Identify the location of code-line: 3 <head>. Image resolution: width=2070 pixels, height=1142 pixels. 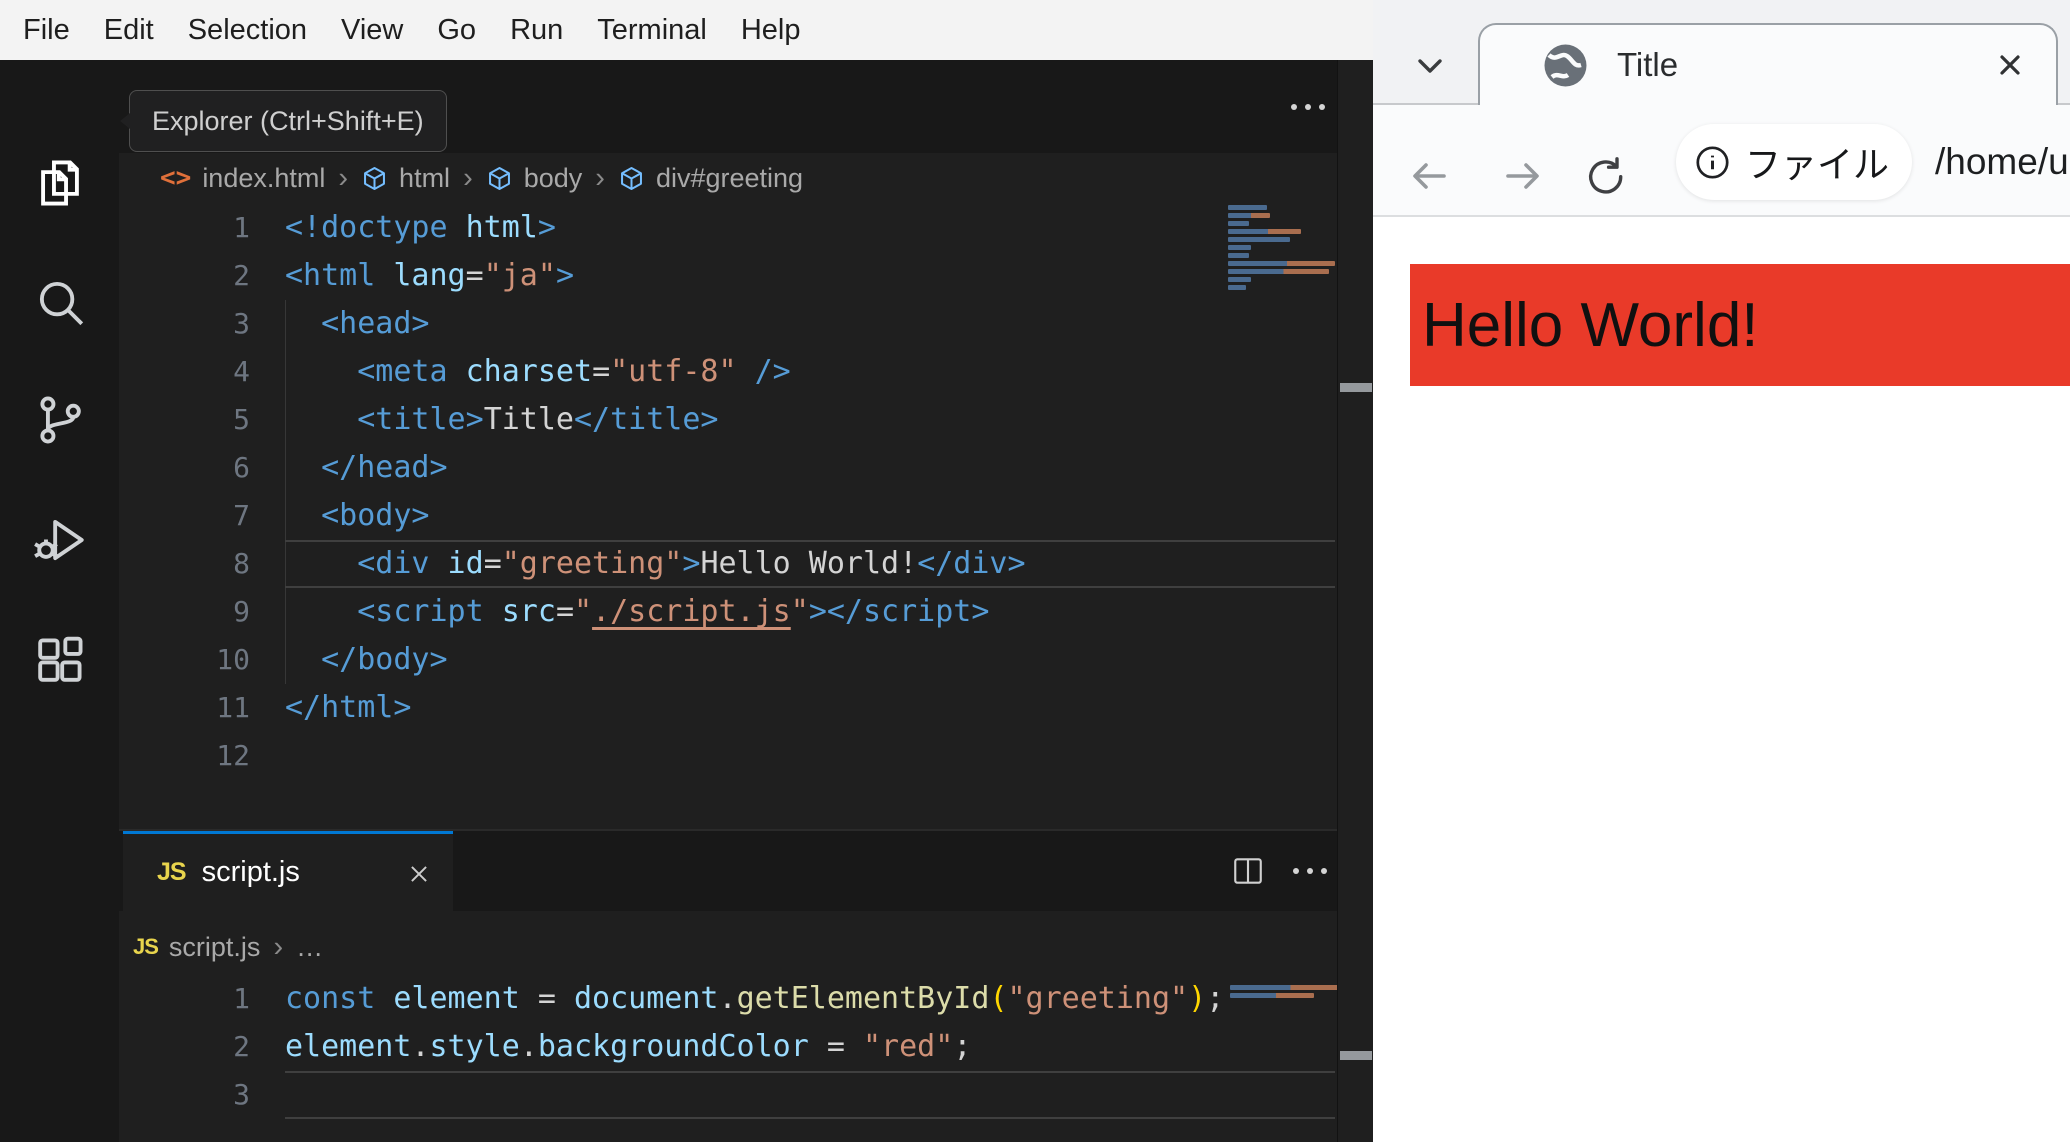
(728, 324).